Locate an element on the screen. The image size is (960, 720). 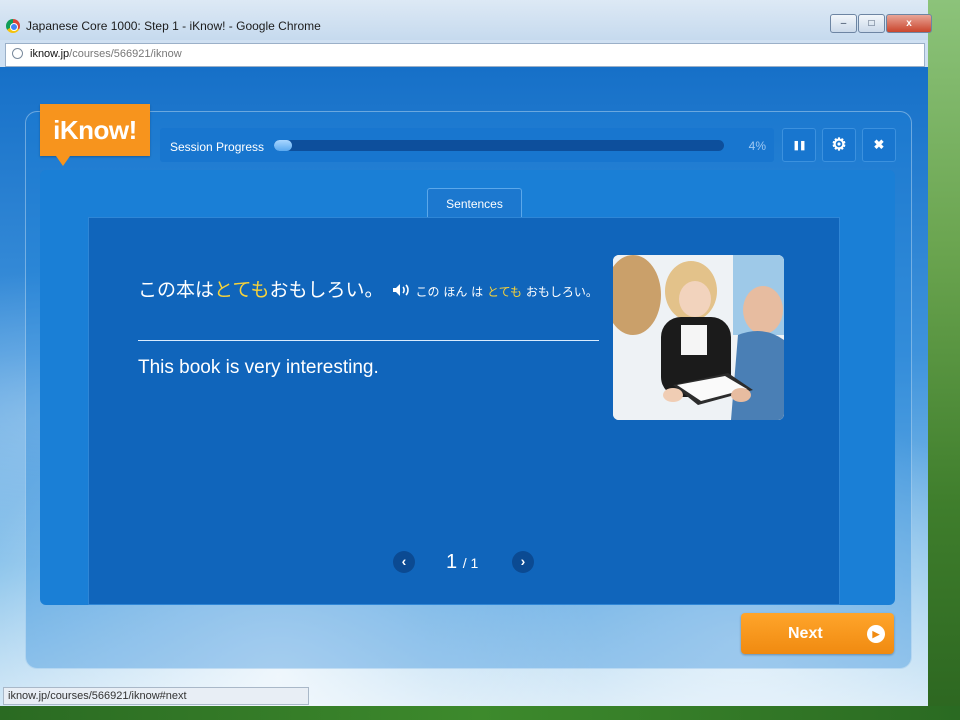
iknow-logo: iKnow! is located at coordinates (95, 135).